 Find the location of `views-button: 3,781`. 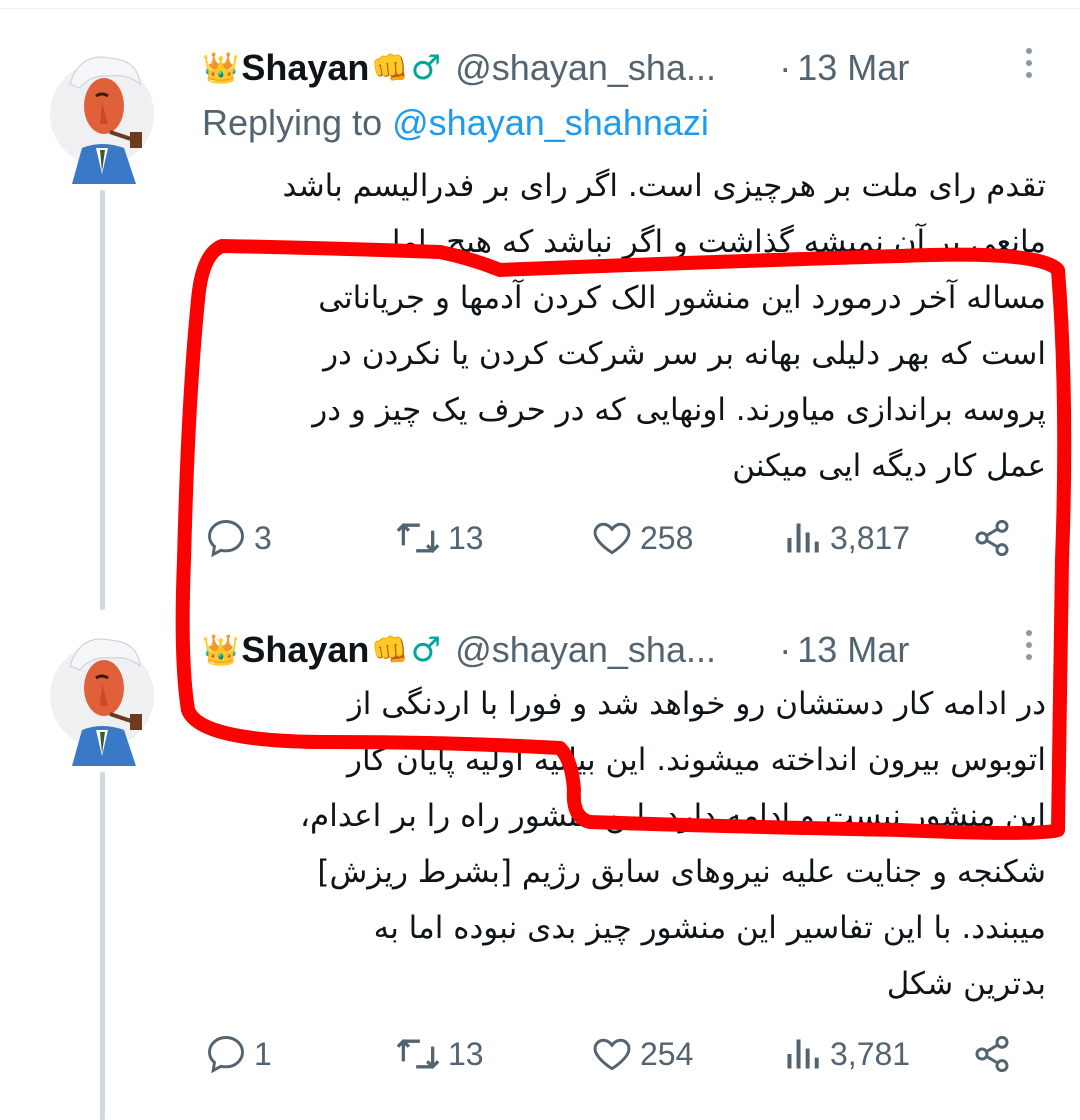

views-button: 3,781 is located at coordinates (847, 1054).